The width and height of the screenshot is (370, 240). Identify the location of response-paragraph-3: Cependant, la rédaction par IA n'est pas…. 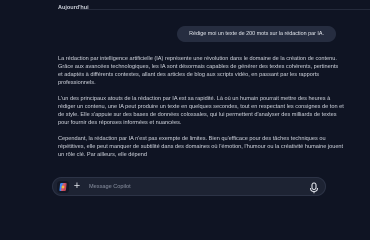
(201, 147).